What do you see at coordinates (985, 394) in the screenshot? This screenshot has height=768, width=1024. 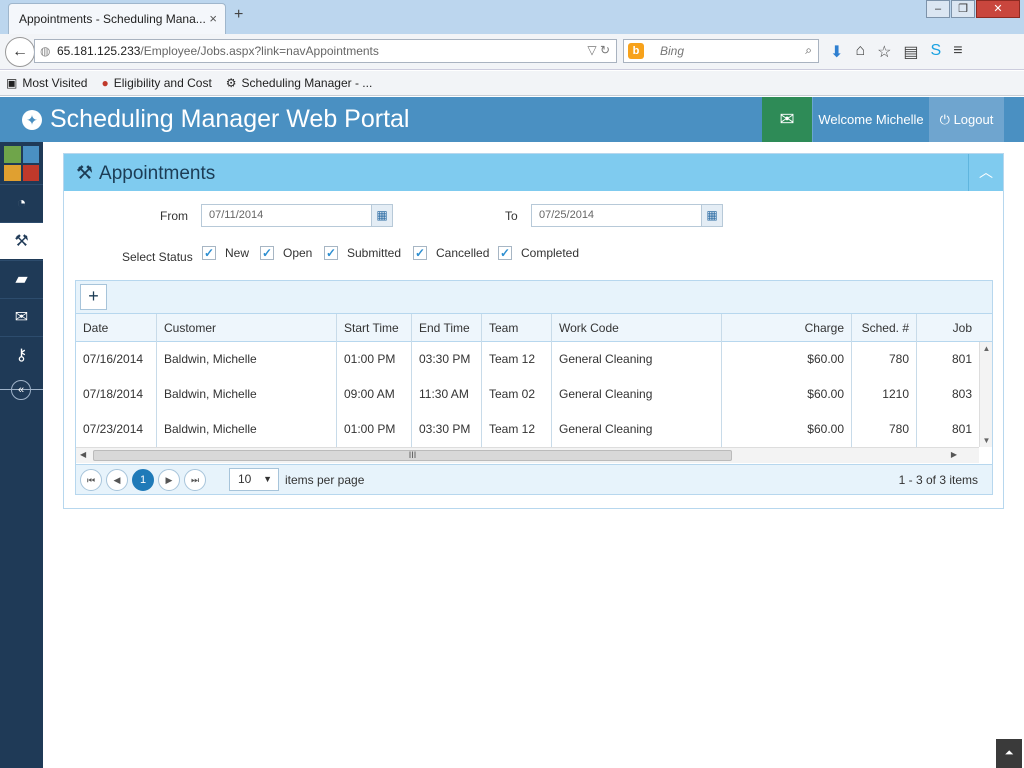 I see `vertical-scrollbar: ▲ ▼` at bounding box center [985, 394].